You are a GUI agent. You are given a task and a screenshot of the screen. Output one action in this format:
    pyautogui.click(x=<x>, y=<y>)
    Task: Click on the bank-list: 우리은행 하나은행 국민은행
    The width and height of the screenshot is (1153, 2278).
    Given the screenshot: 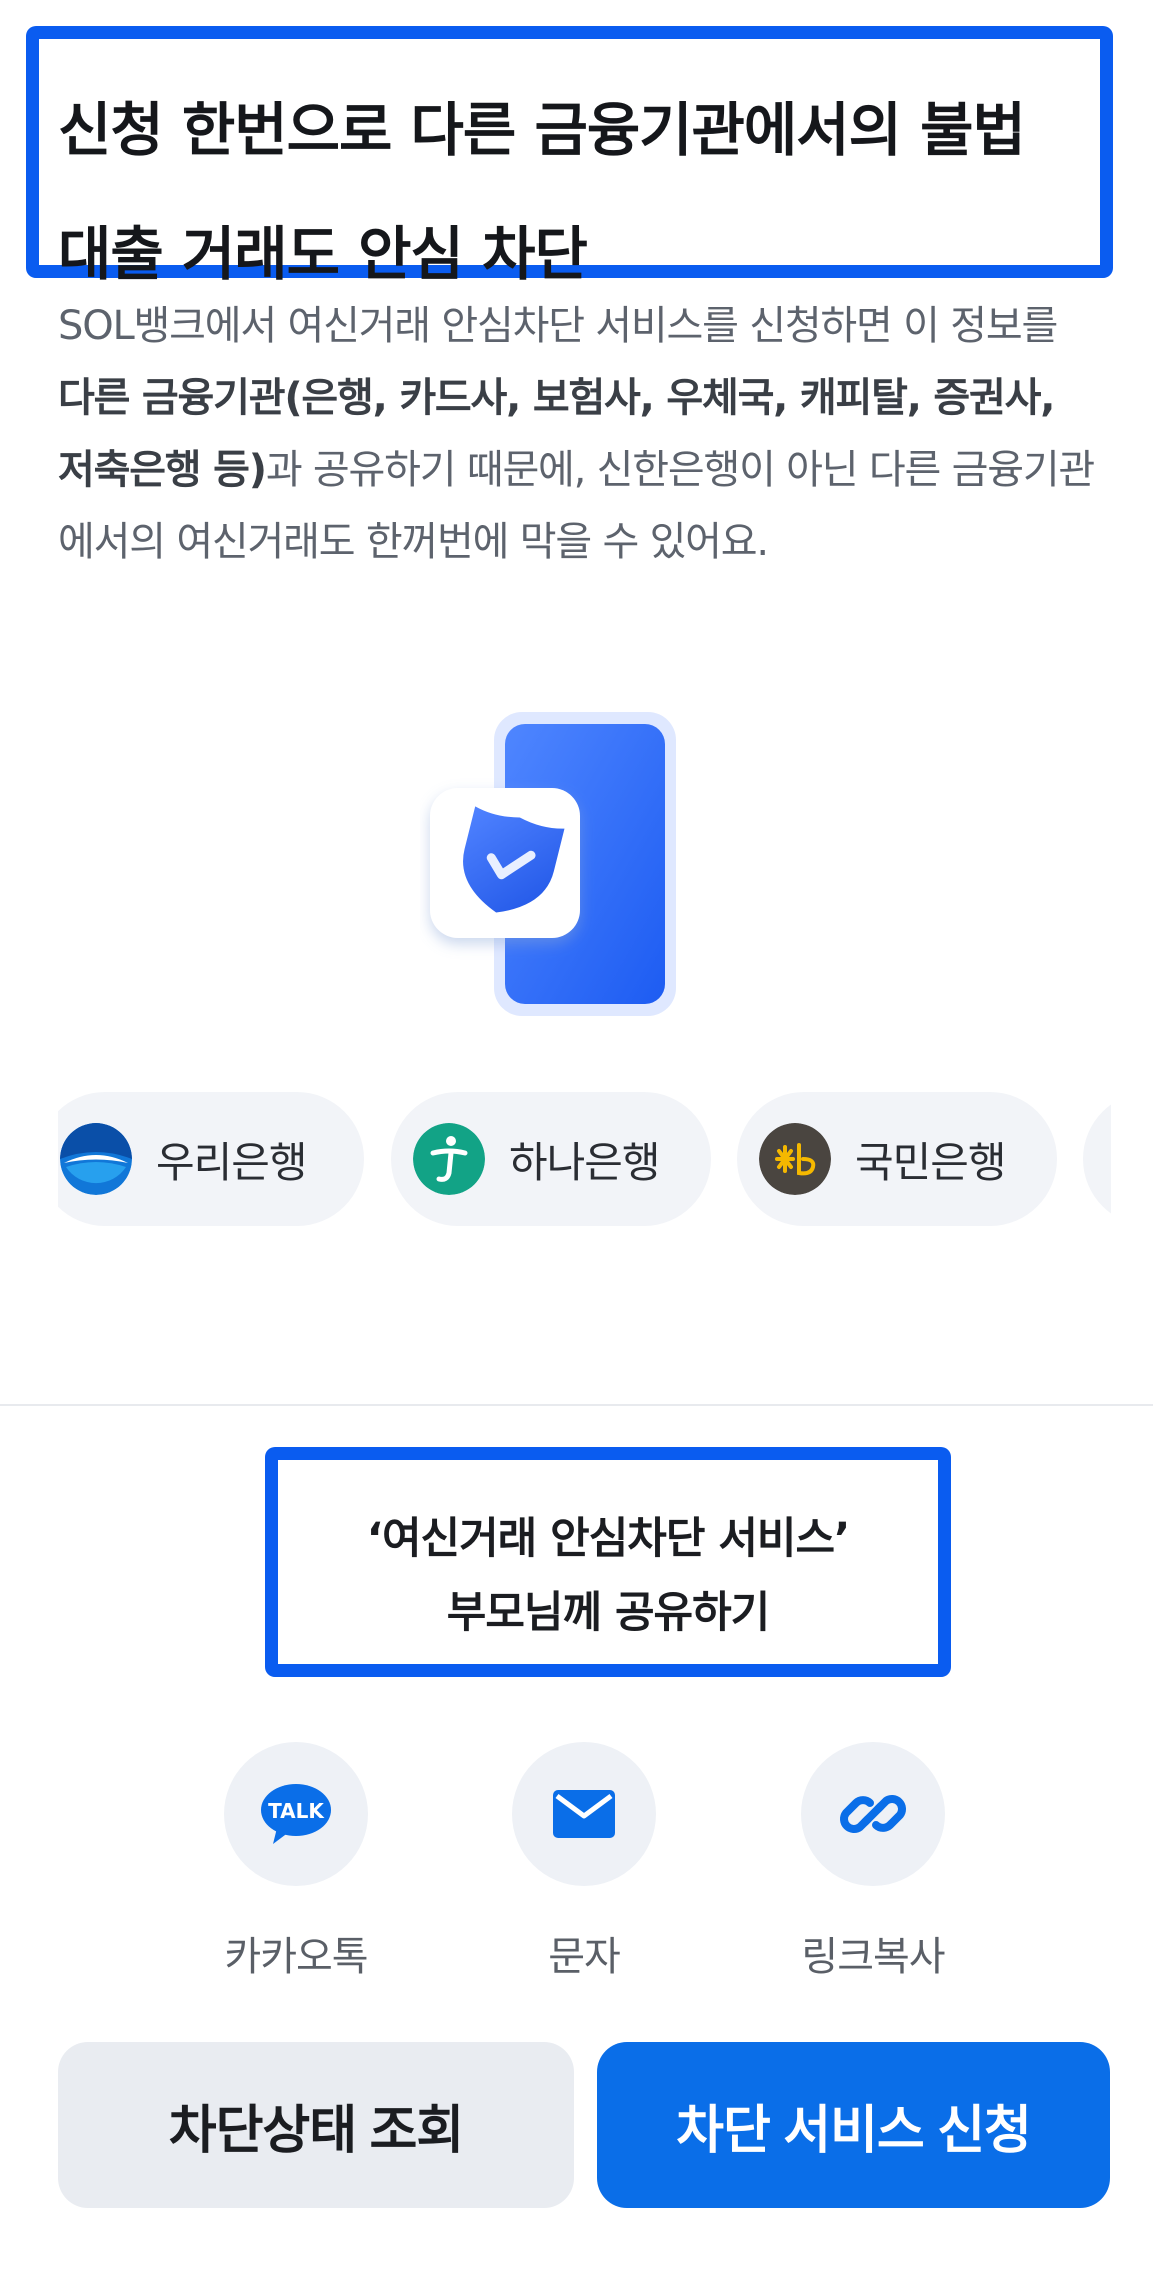 What is the action you would take?
    pyautogui.click(x=584, y=1160)
    